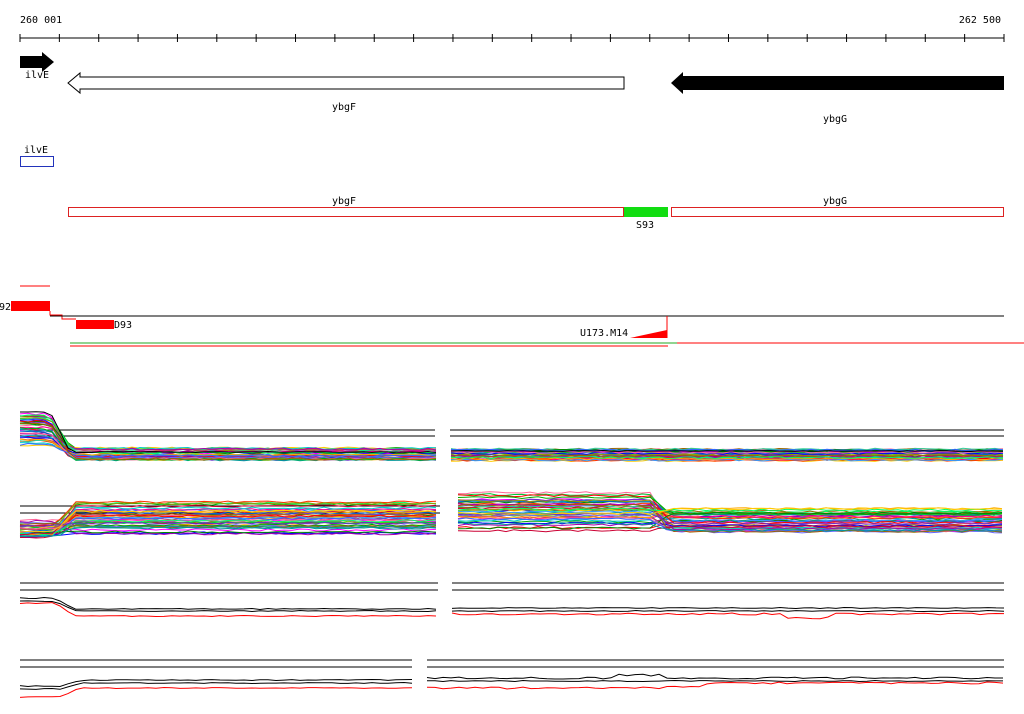 The width and height of the screenshot is (1024, 714). I want to click on ybgF-feature-box, so click(346, 212).